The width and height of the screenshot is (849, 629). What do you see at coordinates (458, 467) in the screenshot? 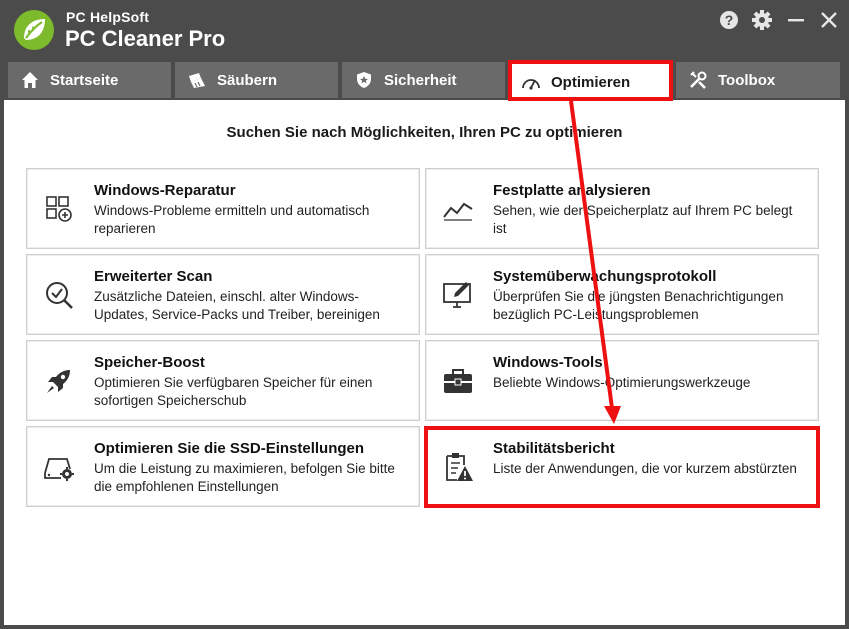
I see `clipboard-warning-icon` at bounding box center [458, 467].